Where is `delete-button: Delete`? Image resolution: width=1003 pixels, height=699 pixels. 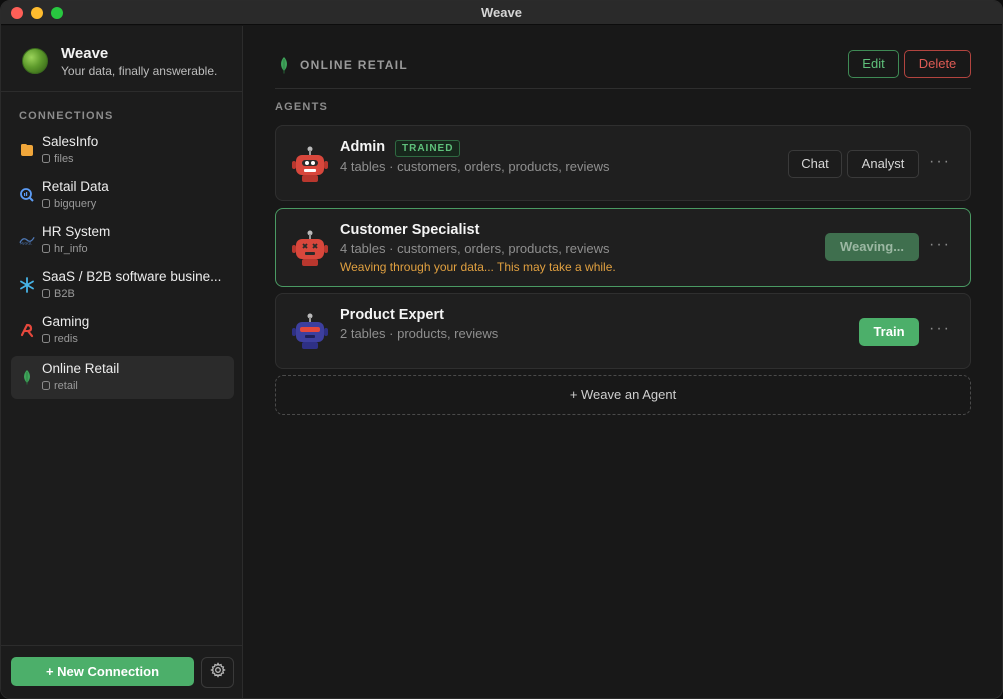 delete-button: Delete is located at coordinates (937, 64).